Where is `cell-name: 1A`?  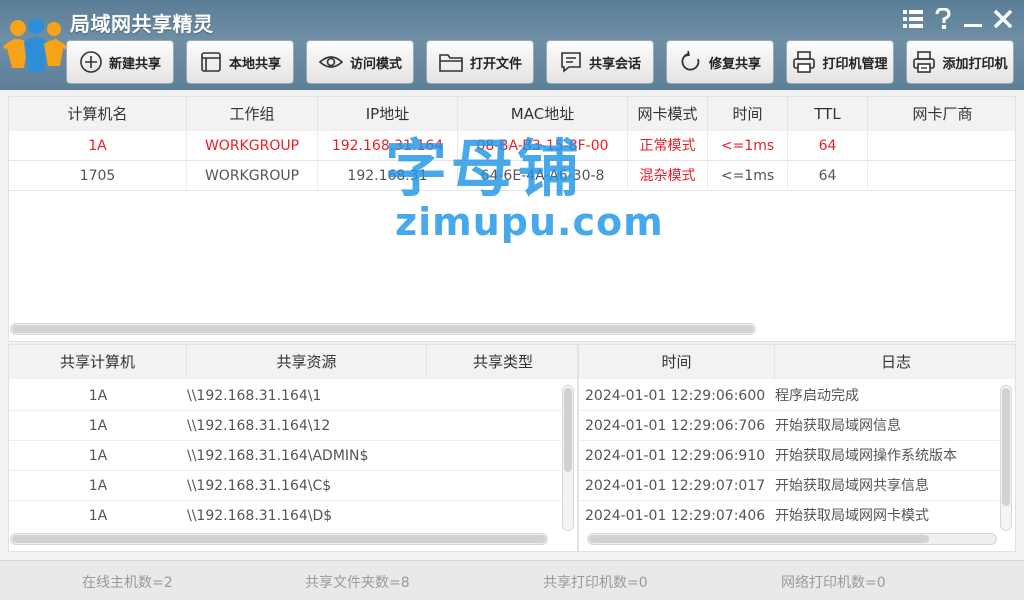 cell-name: 1A is located at coordinates (98, 146).